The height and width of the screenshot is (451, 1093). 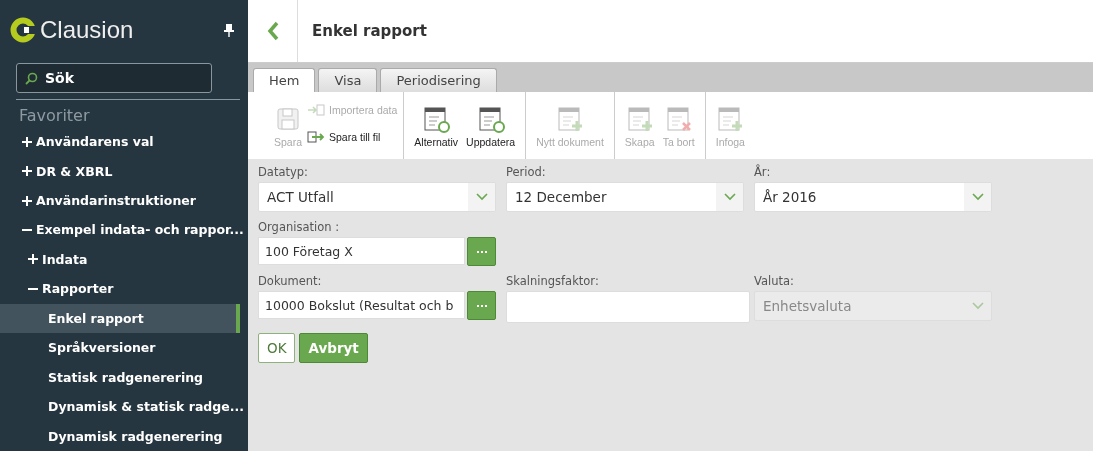 I want to click on chevron-left-icon, so click(x=272, y=31).